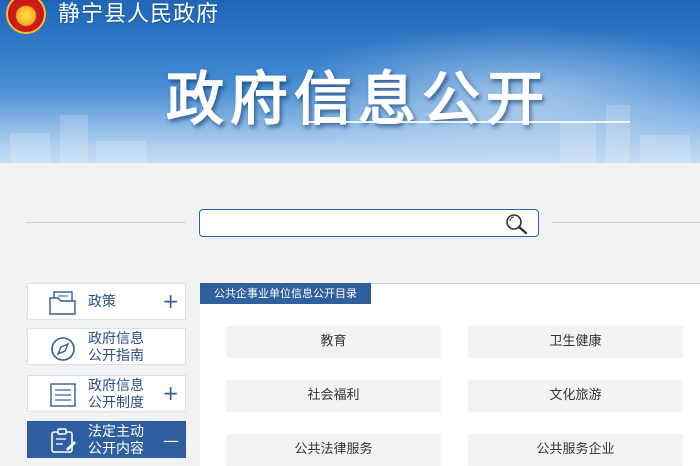 This screenshot has height=466, width=700. Describe the element at coordinates (63, 440) in the screenshot. I see `clipboard-edit-icon` at that location.